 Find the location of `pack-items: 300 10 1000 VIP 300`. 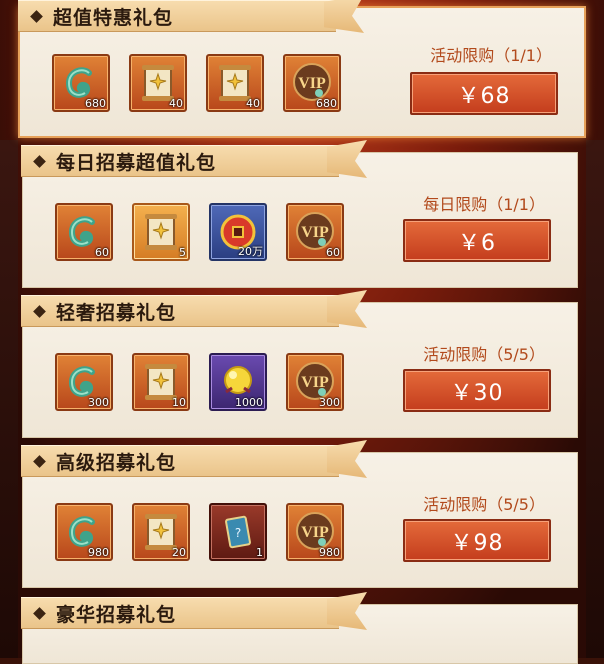

pack-items: 300 10 1000 VIP 300 is located at coordinates (199, 382).